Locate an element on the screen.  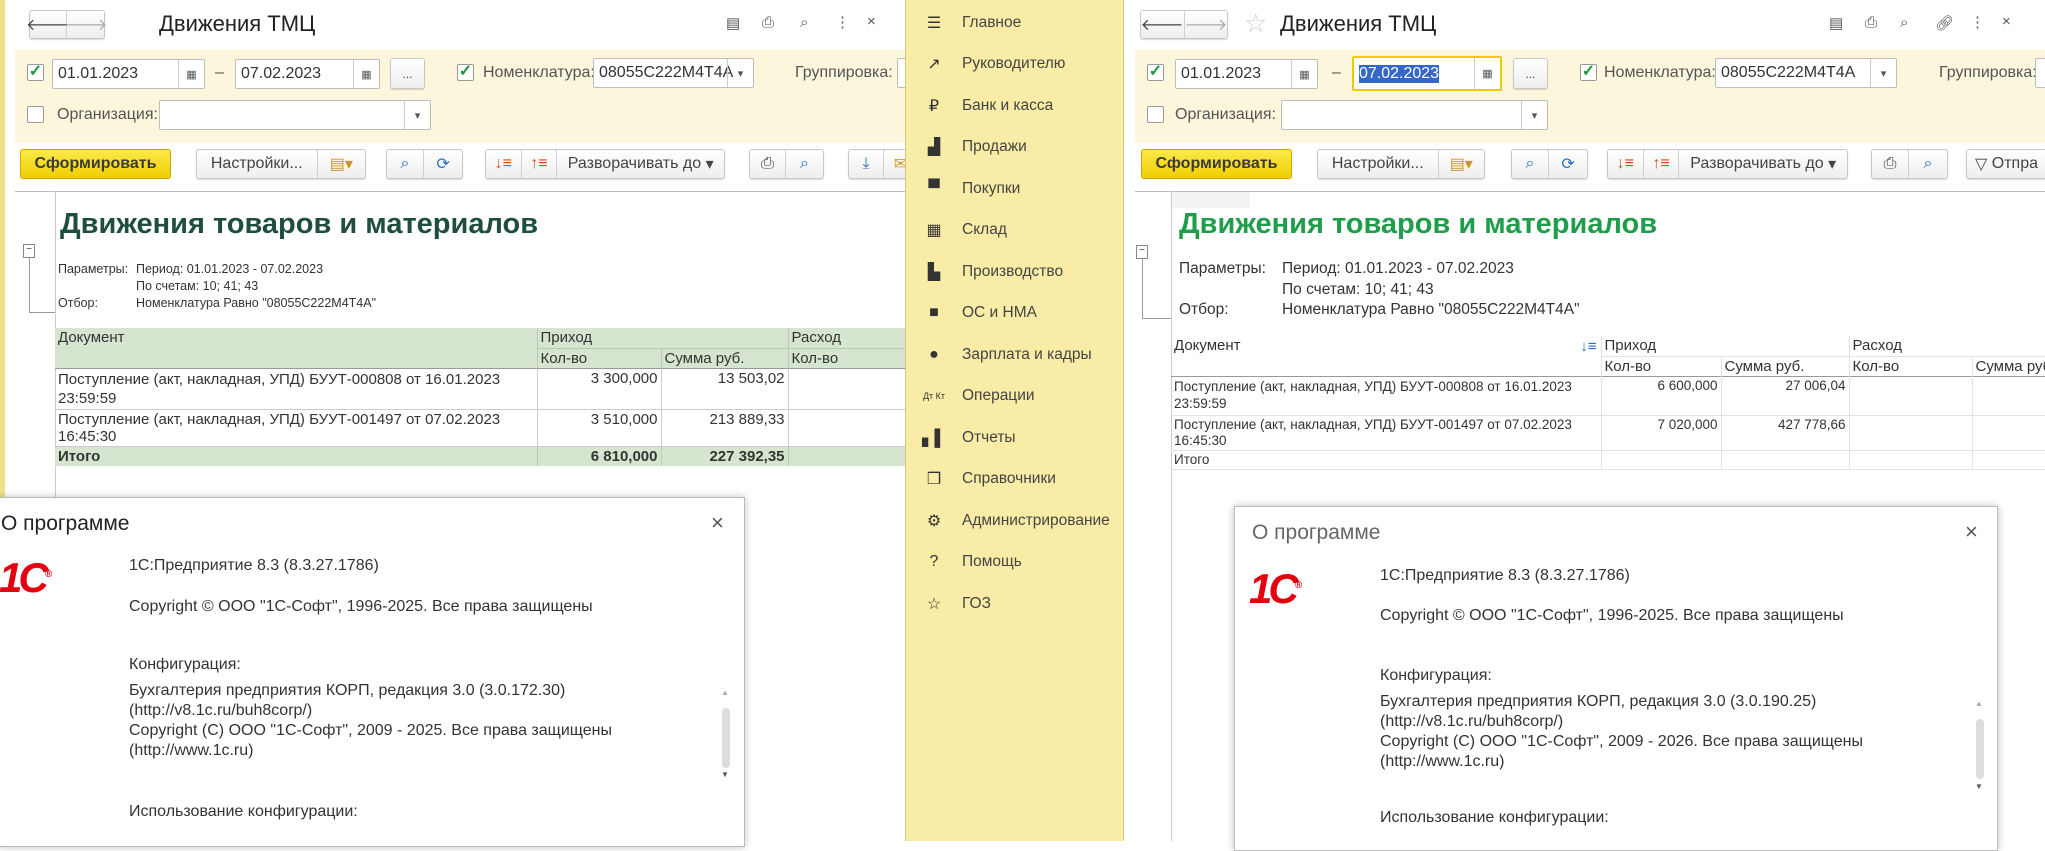
sidebar-item-production: ▙ Производство is located at coordinates (1015, 272).